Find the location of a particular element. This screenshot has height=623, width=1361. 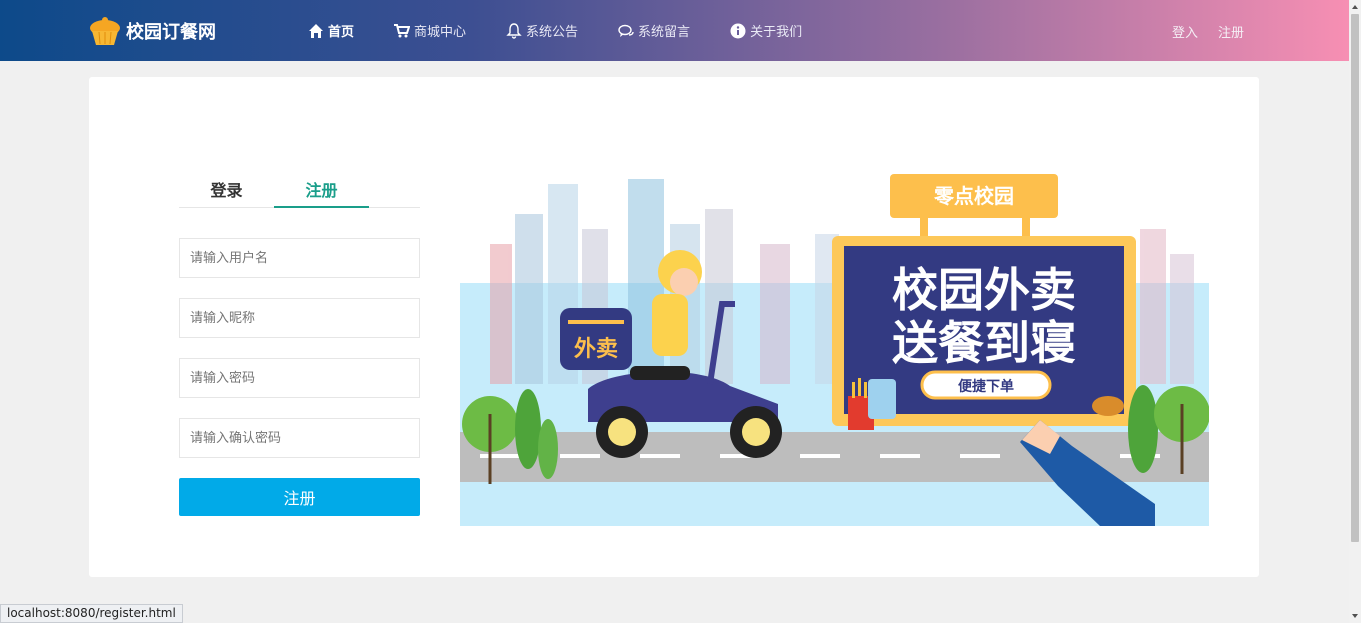

page-scrollbar is located at coordinates (1355, 311).